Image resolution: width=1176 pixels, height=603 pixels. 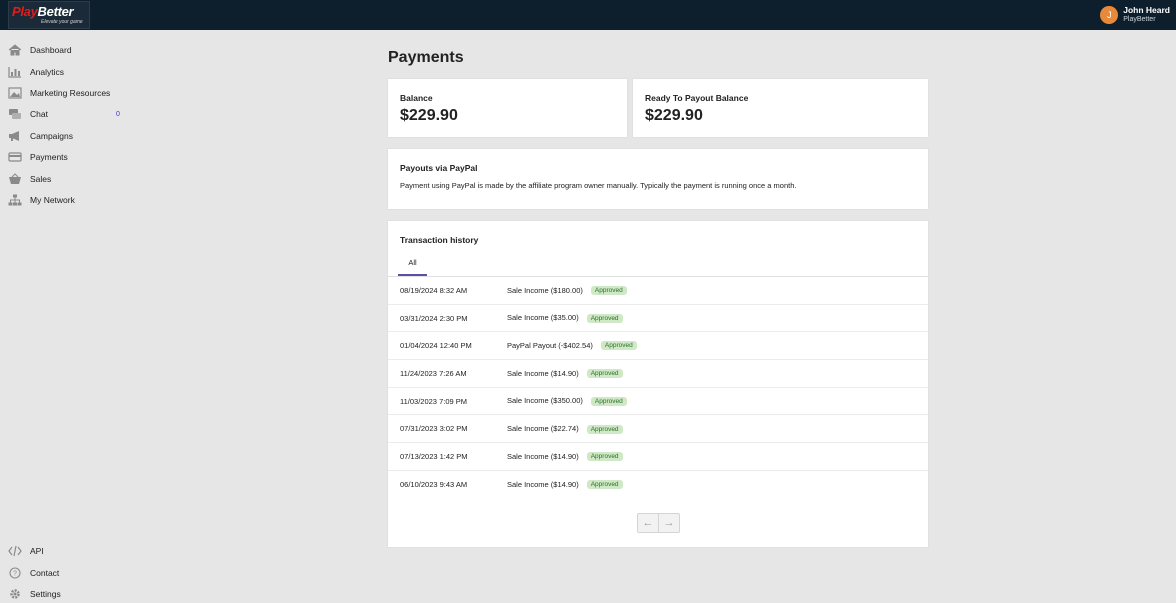 I want to click on sidebar-item-label: Campaigns, so click(x=51, y=136).